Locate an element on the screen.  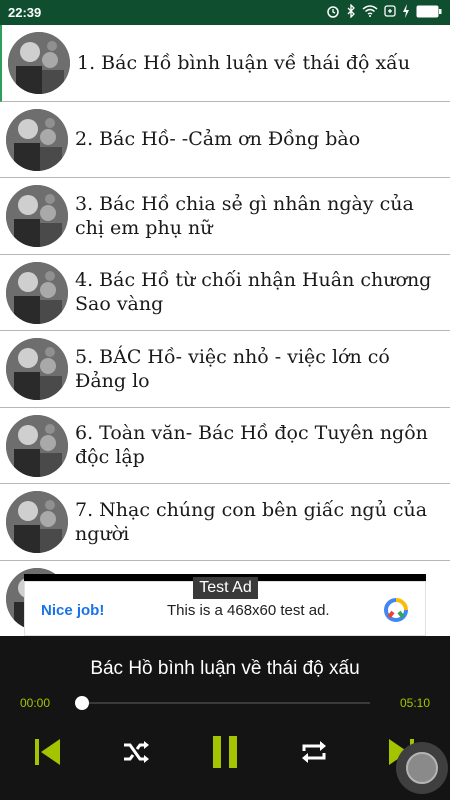
bluetooth-icon is located at coordinates (351, 11).